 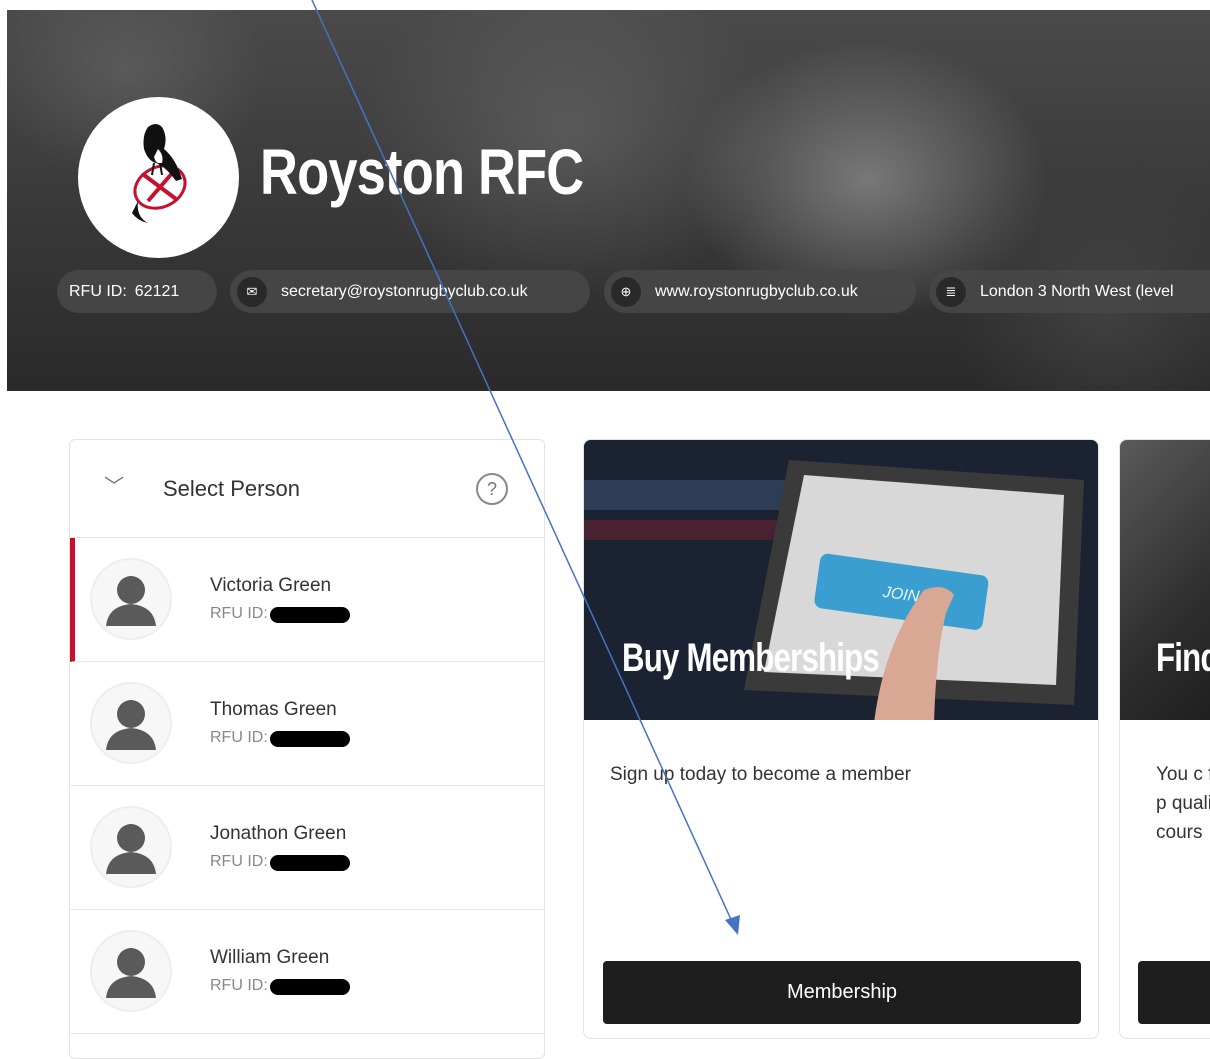 What do you see at coordinates (751, 658) in the screenshot?
I see `card-title: Buy Memberships` at bounding box center [751, 658].